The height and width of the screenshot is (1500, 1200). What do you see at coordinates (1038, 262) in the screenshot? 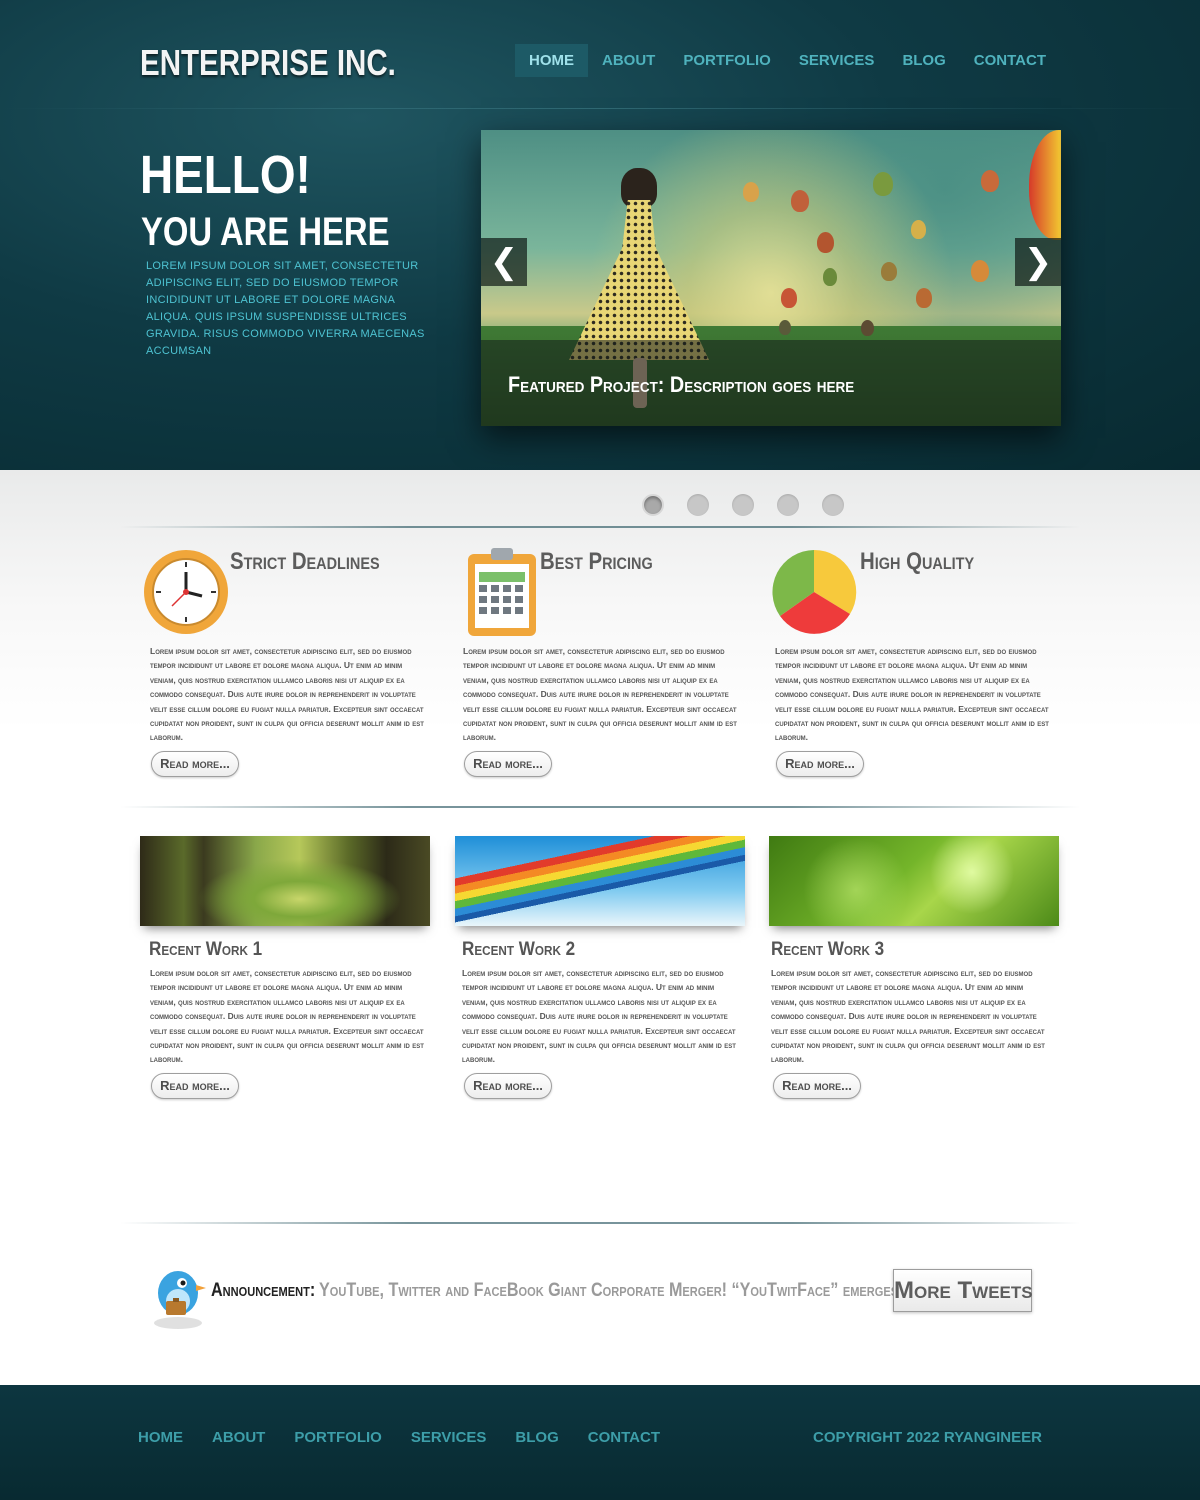
I see `chevron-right-icon: ❯` at bounding box center [1038, 262].